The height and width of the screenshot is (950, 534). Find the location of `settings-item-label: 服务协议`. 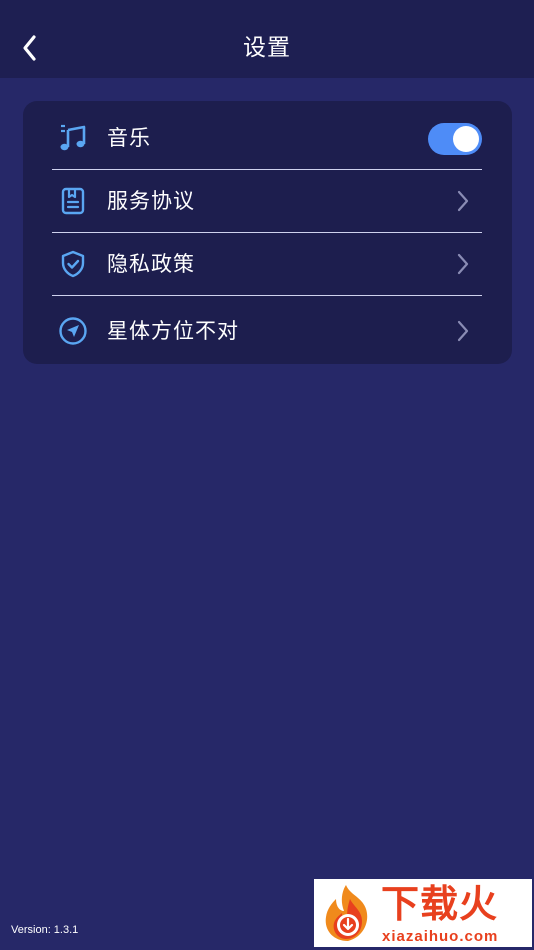

settings-item-label: 服务协议 is located at coordinates (151, 201).